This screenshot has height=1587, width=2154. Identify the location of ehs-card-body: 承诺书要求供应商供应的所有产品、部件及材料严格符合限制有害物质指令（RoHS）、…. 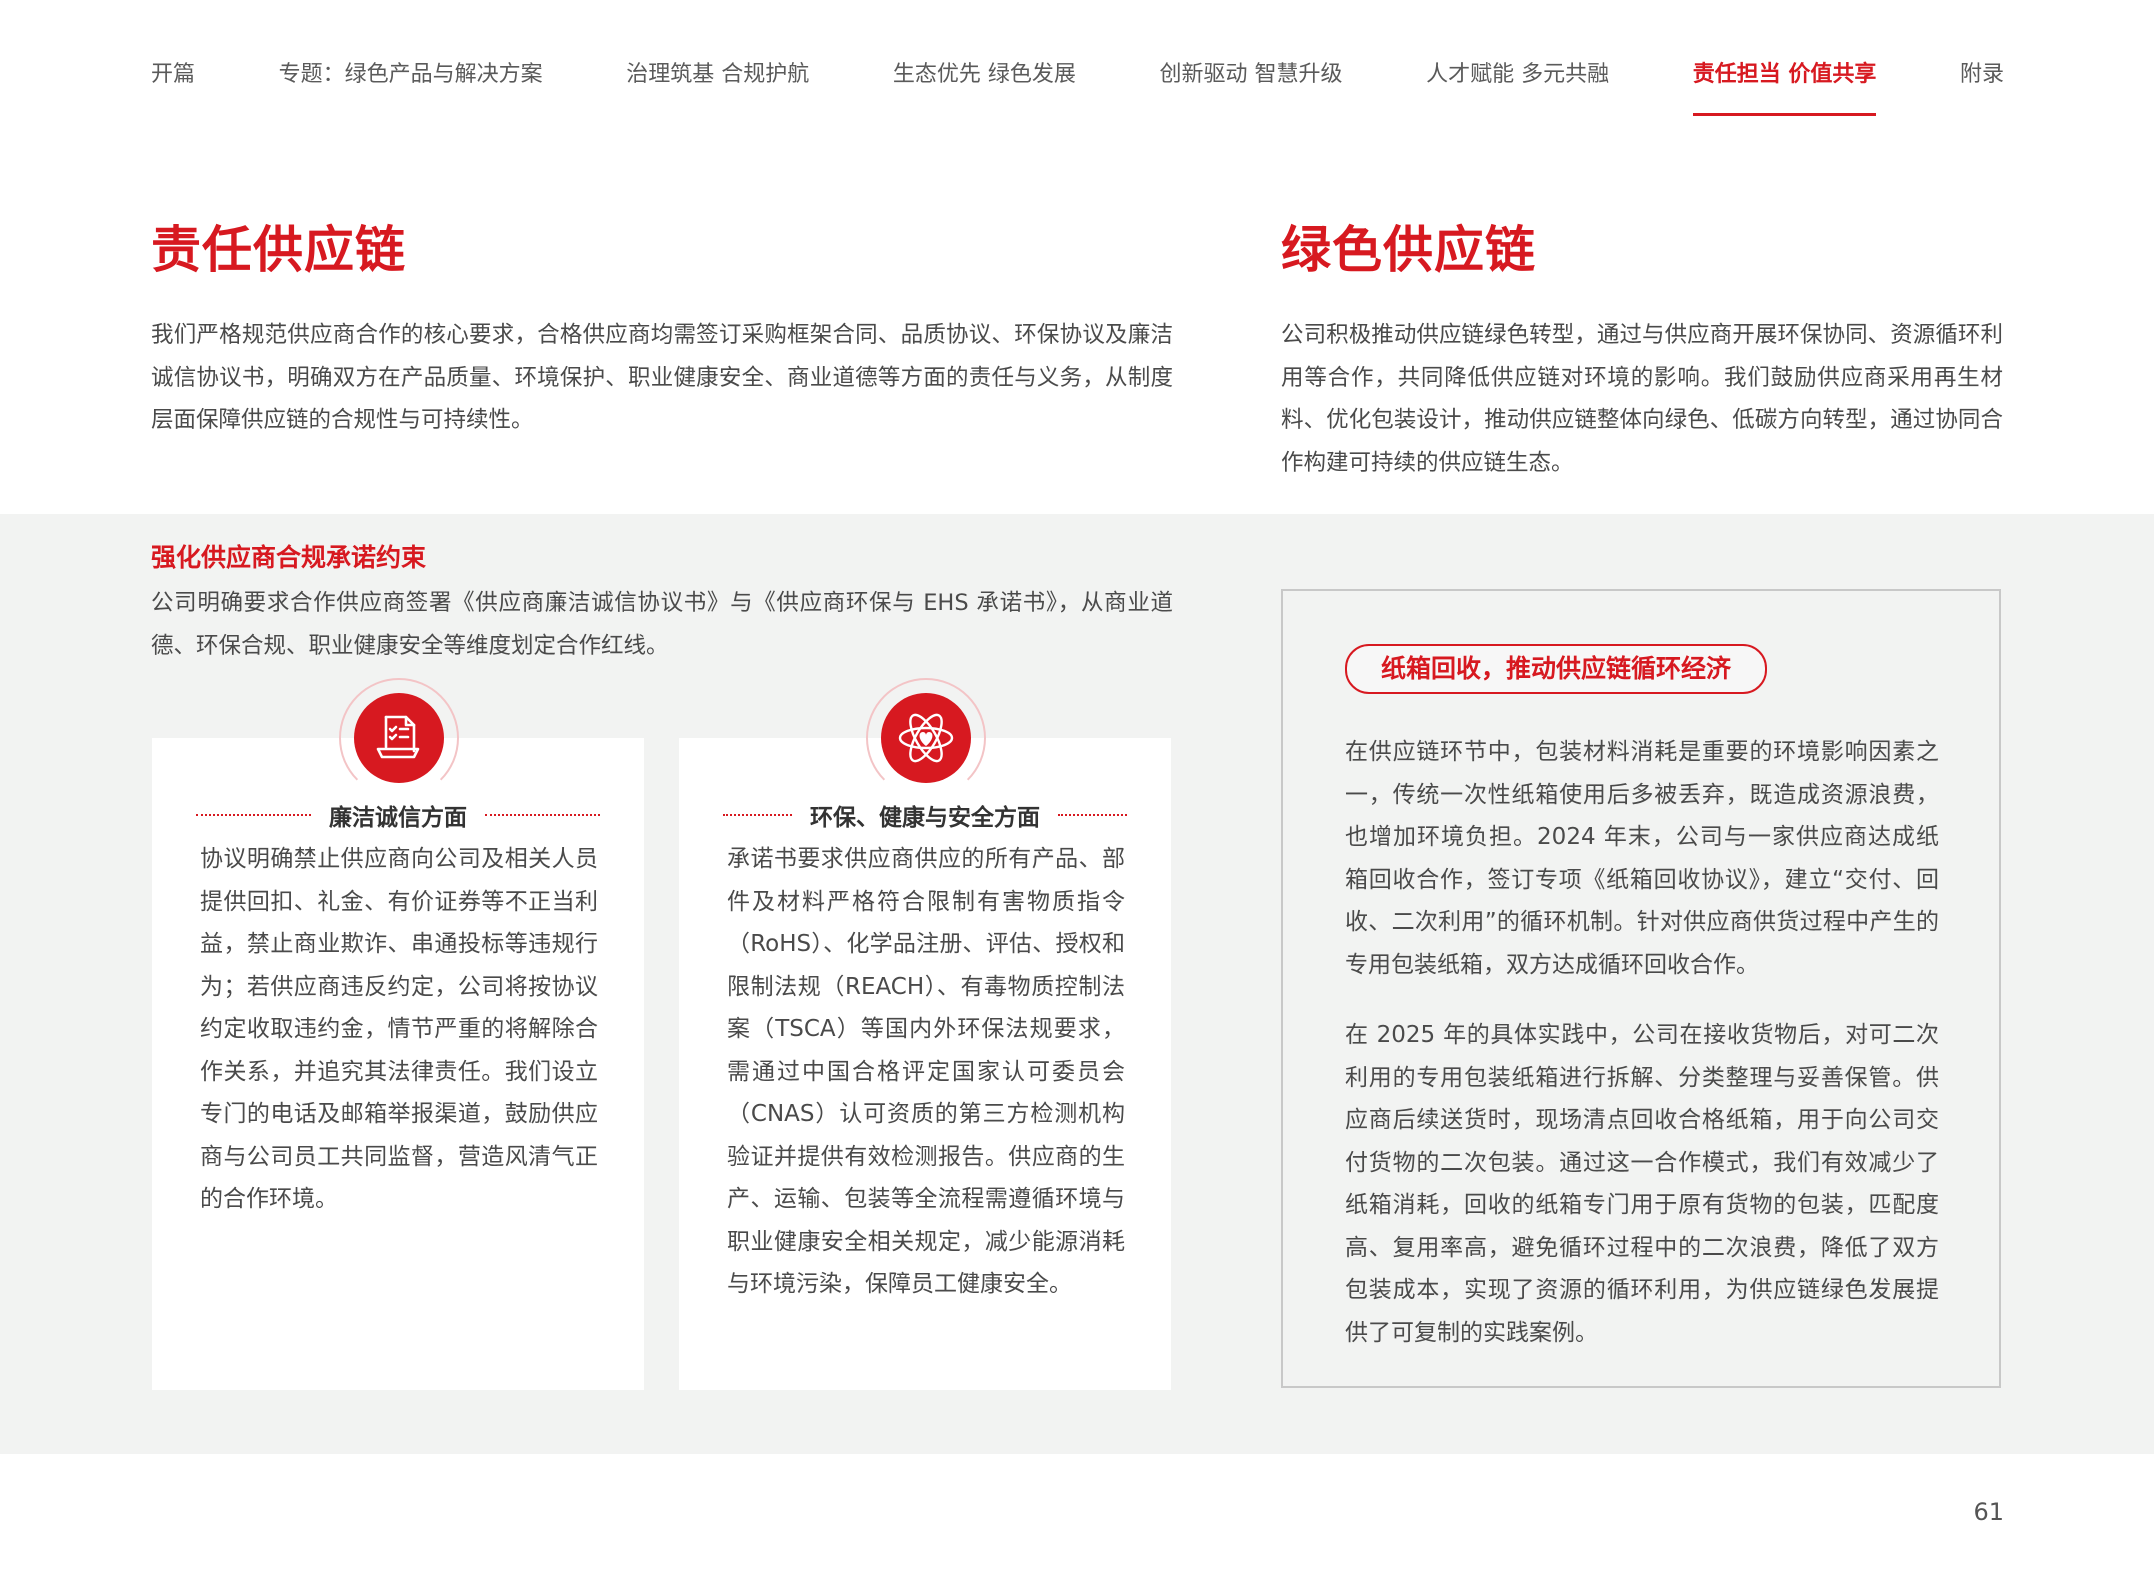
(926, 1071).